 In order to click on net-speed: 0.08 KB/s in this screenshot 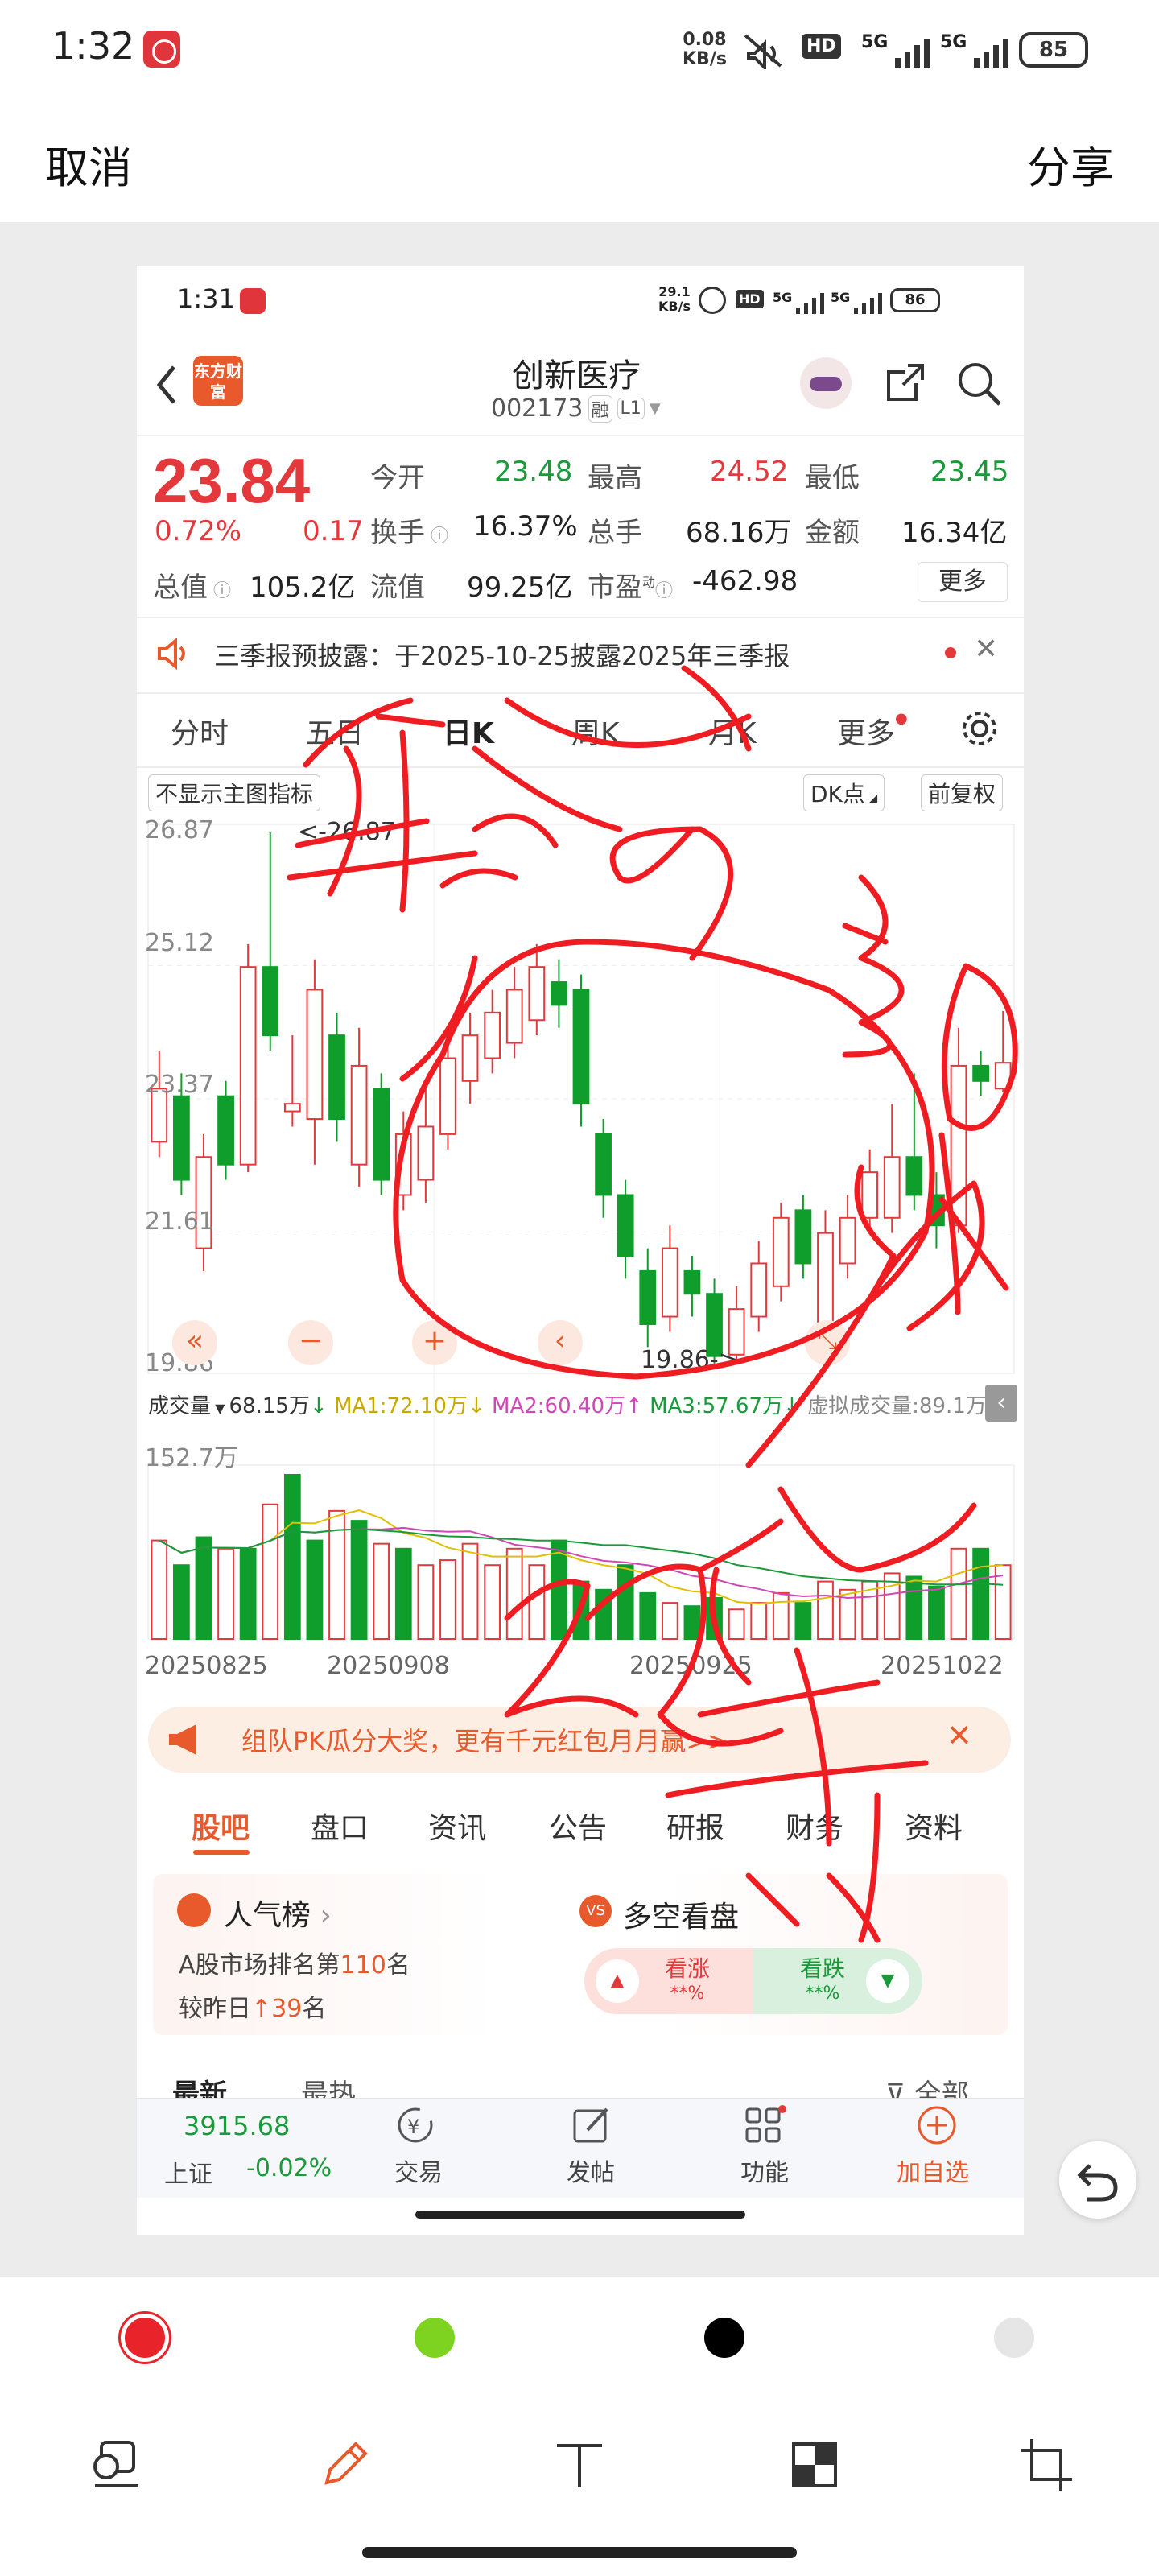, I will do `click(705, 49)`.